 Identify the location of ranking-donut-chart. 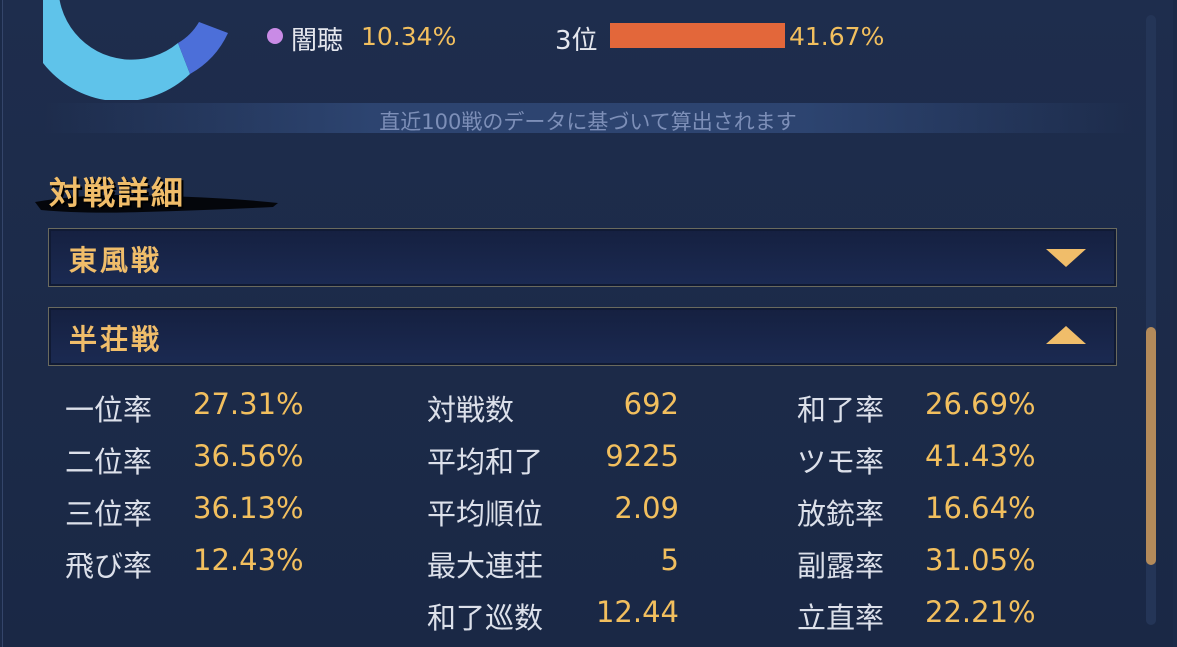
(135, 50).